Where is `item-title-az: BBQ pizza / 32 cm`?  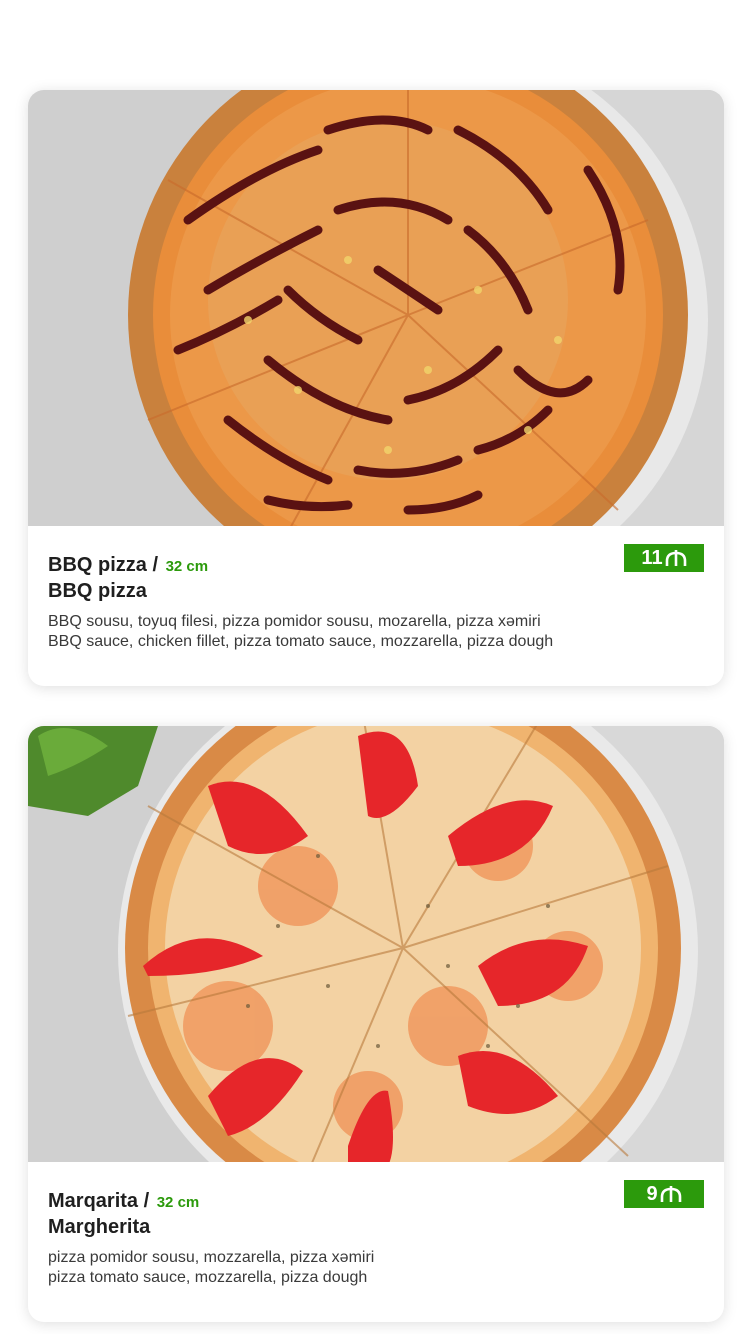
item-title-az: BBQ pizza / 32 cm is located at coordinates (128, 565).